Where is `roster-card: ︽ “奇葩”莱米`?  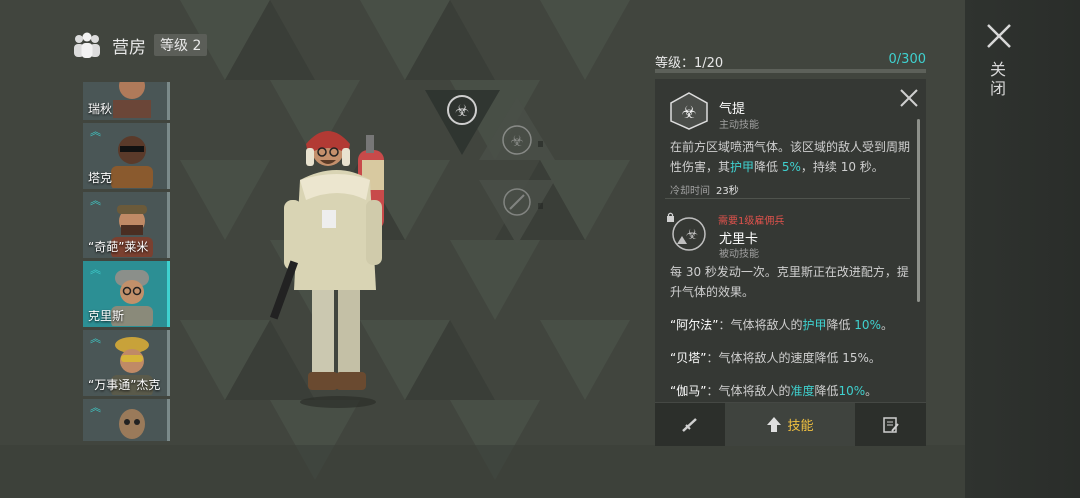
roster-card: ︽ “奇葩”莱米 is located at coordinates (126, 225).